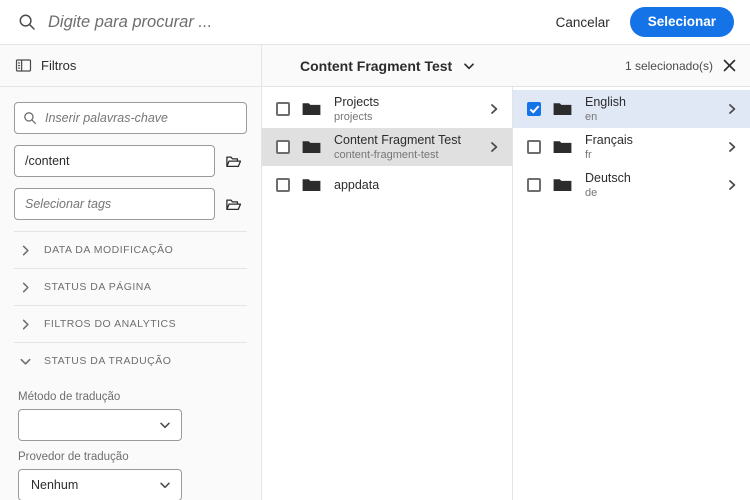 The image size is (750, 500). Describe the element at coordinates (114, 204) in the screenshot. I see `tags-input` at that location.